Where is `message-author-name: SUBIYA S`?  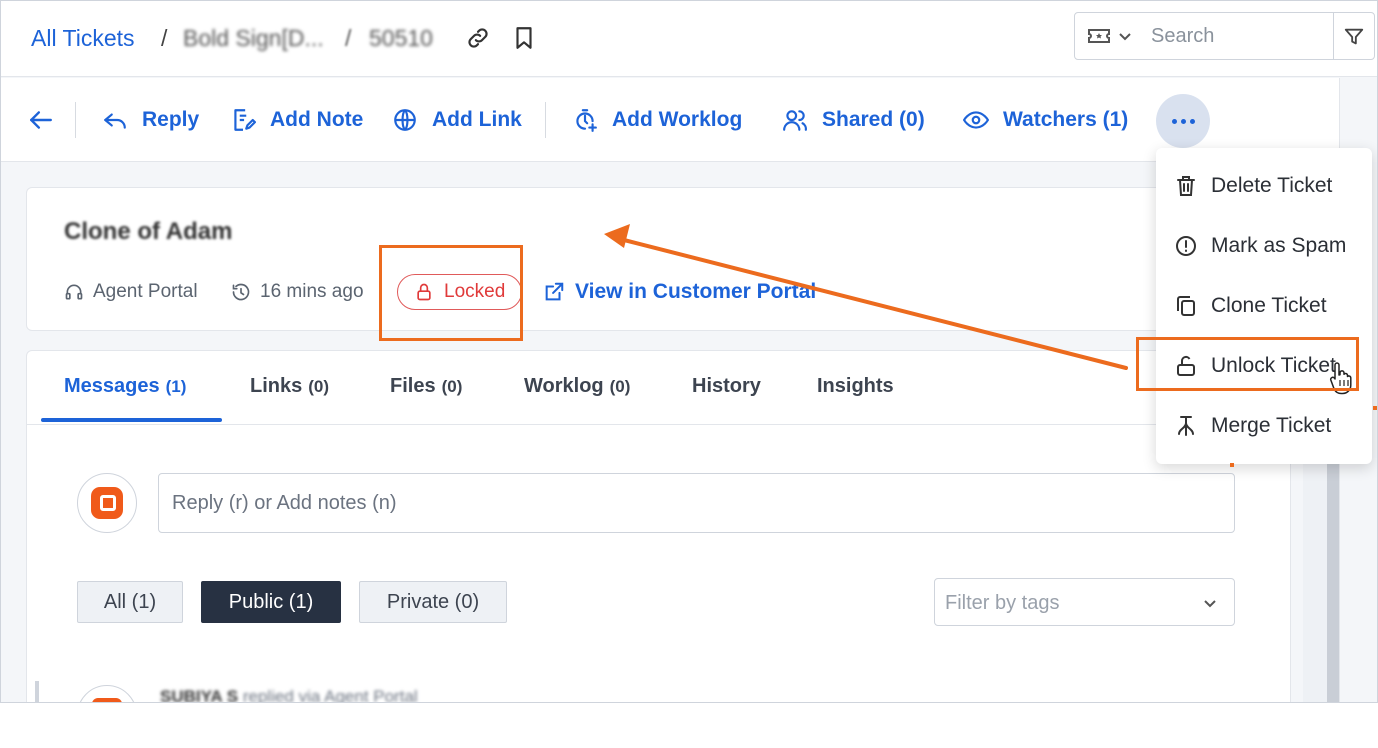
message-author-name: SUBIYA S is located at coordinates (199, 695).